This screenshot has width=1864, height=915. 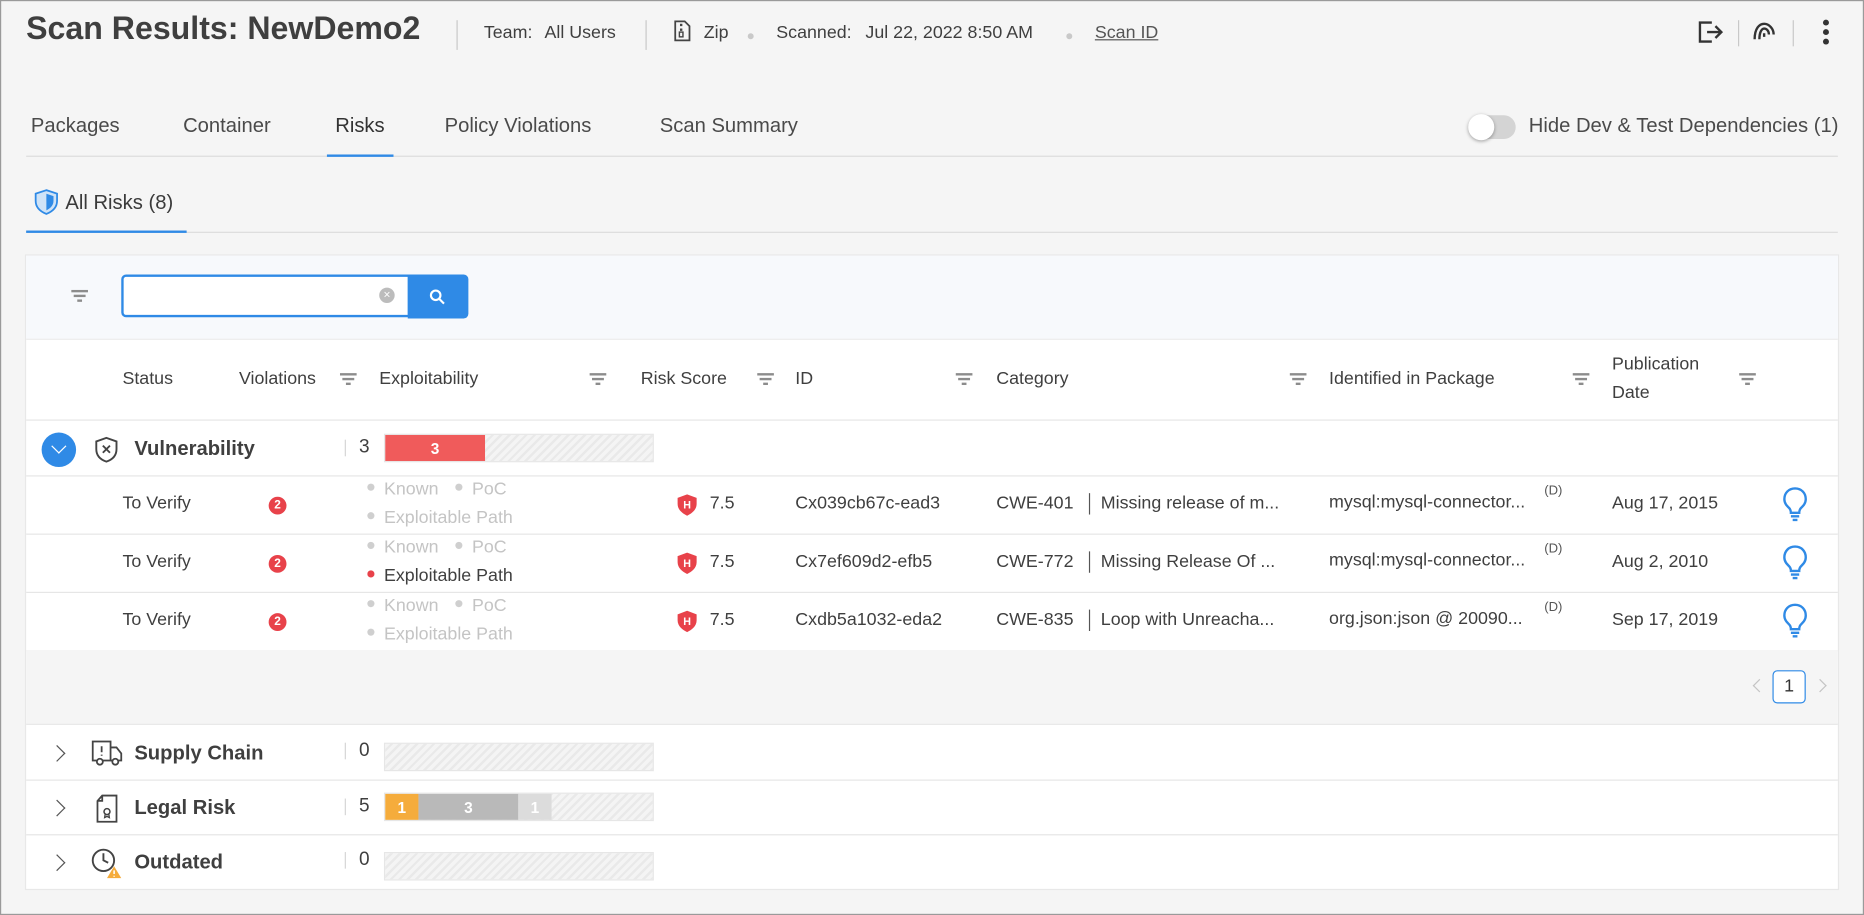 What do you see at coordinates (729, 126) in the screenshot?
I see `tab-scan-summary: Scan Summary` at bounding box center [729, 126].